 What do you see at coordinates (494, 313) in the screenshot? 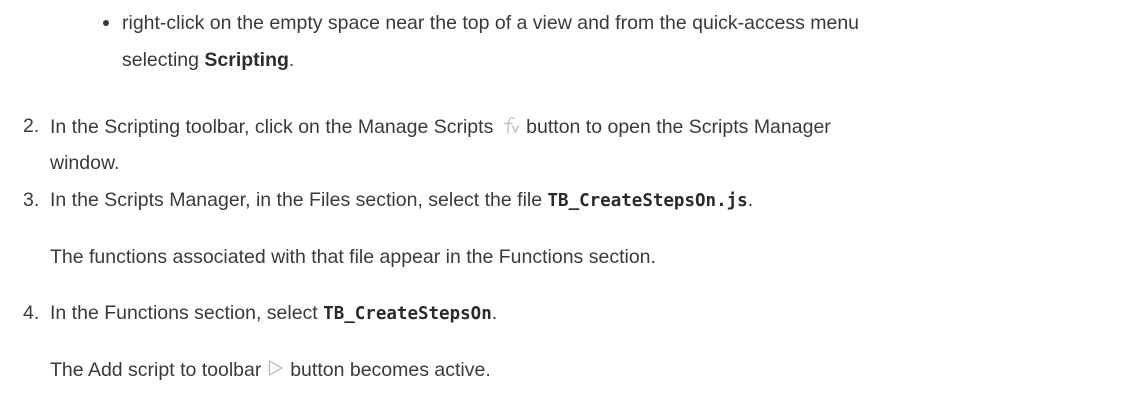
I see `step-4-text-suffix: .` at bounding box center [494, 313].